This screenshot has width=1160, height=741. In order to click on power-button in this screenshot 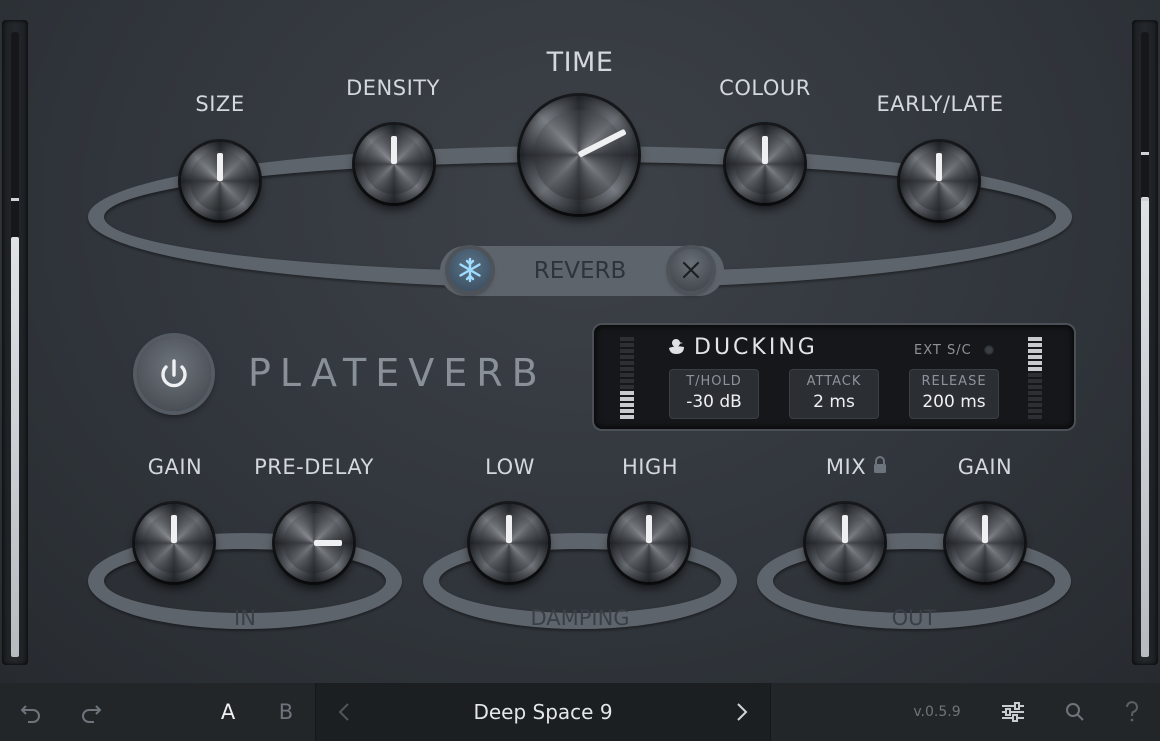, I will do `click(174, 374)`.